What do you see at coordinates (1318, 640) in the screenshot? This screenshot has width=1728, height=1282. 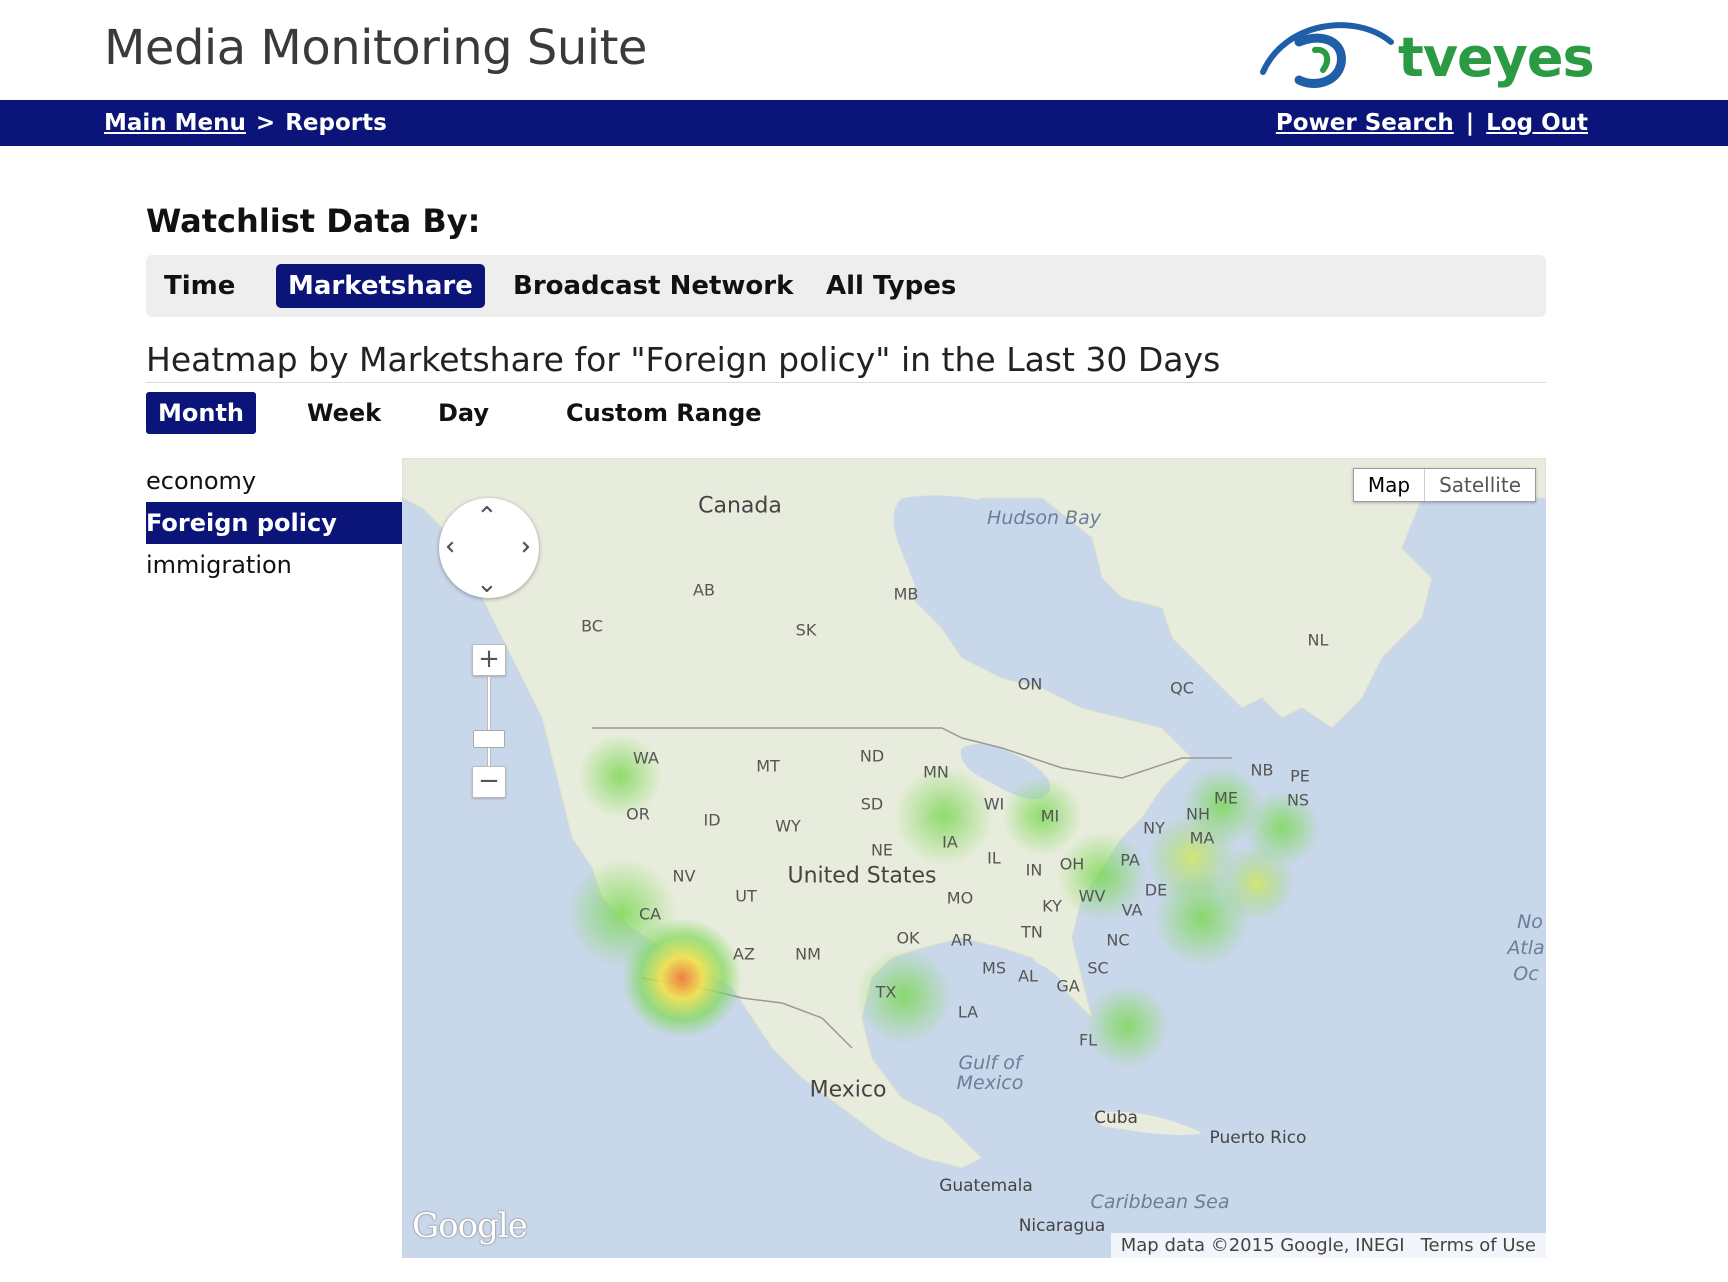 I see `label-nl: NL` at bounding box center [1318, 640].